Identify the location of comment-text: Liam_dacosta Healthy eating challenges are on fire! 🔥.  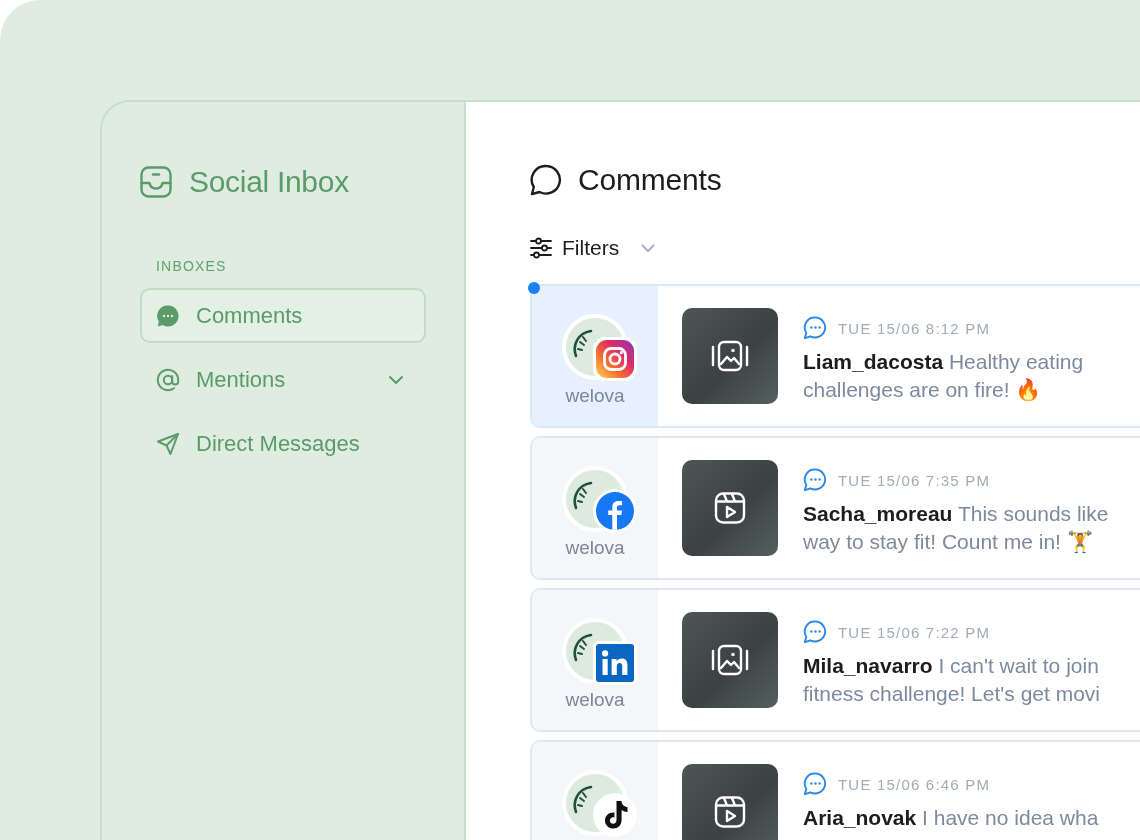
(943, 376).